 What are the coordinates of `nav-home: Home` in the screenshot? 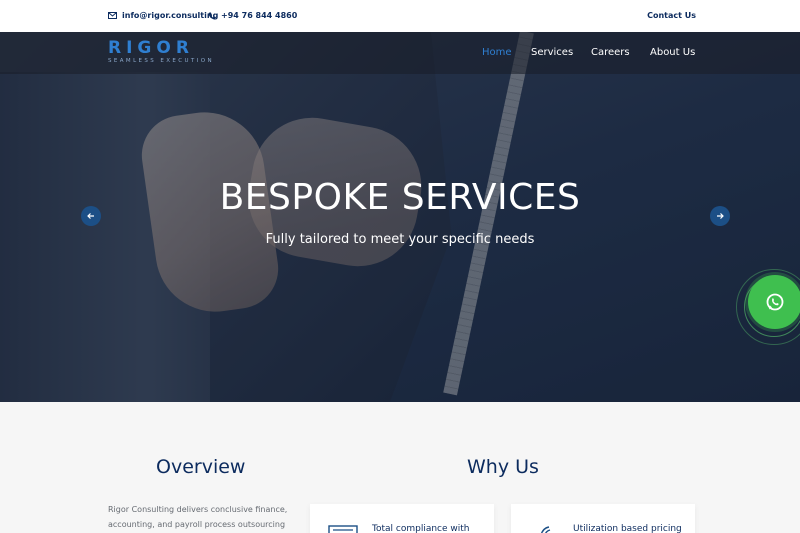 It's located at (497, 52).